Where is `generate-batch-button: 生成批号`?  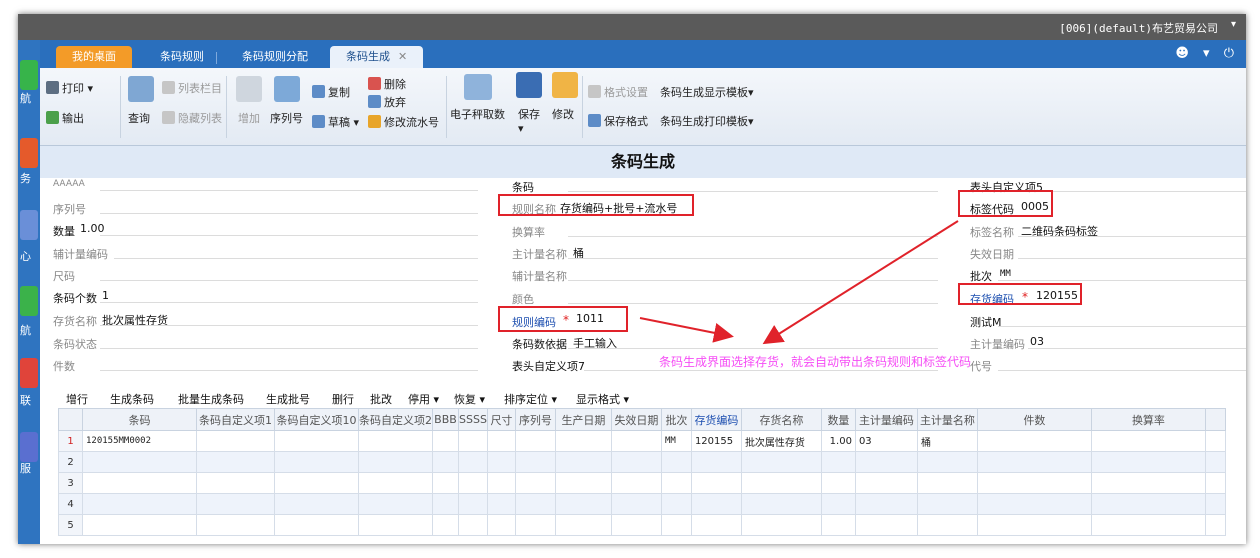
generate-batch-button: 生成批号 is located at coordinates (288, 399).